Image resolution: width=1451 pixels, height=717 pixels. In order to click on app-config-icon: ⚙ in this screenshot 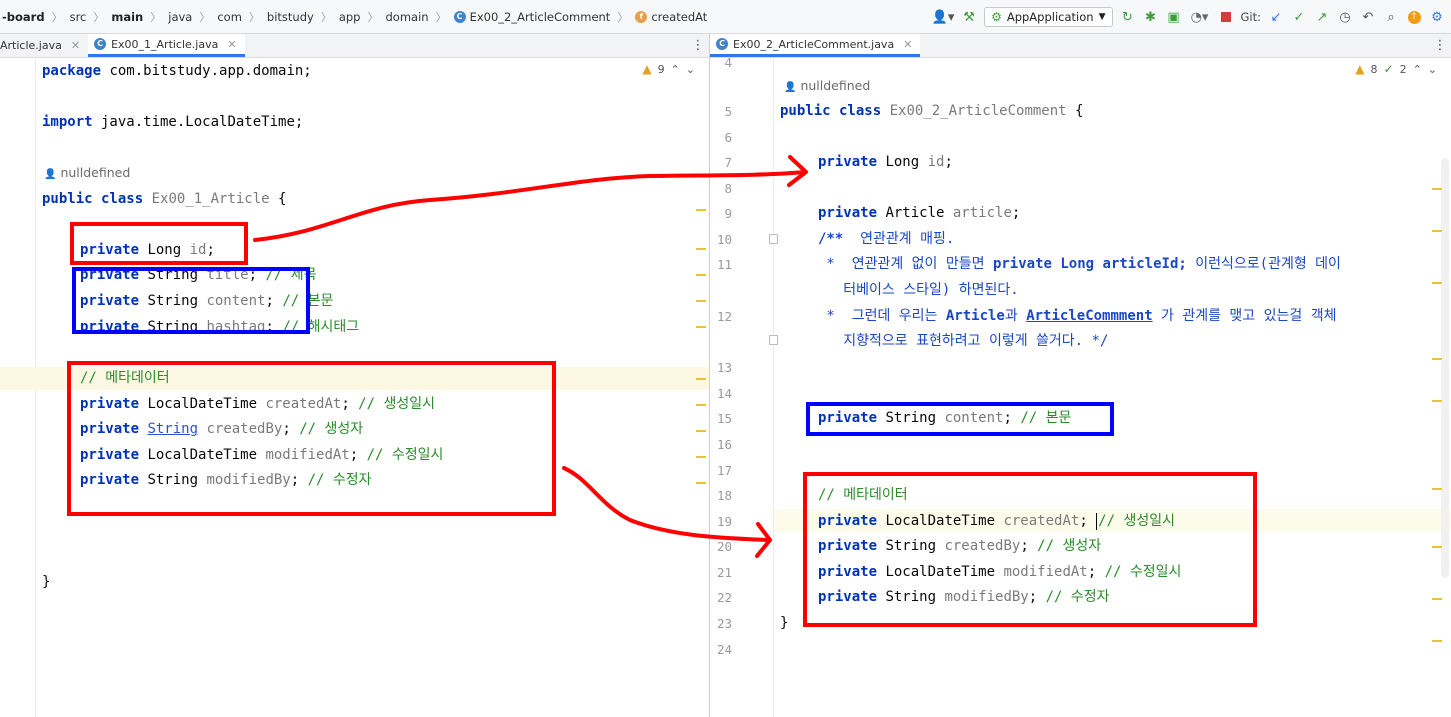, I will do `click(996, 17)`.